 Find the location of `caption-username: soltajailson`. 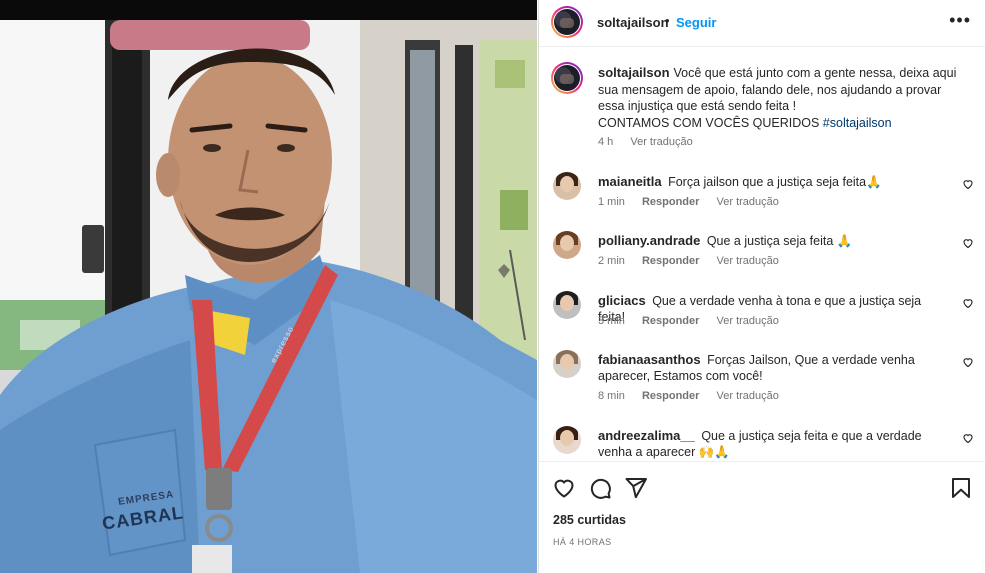

caption-username: soltajailson is located at coordinates (634, 72).